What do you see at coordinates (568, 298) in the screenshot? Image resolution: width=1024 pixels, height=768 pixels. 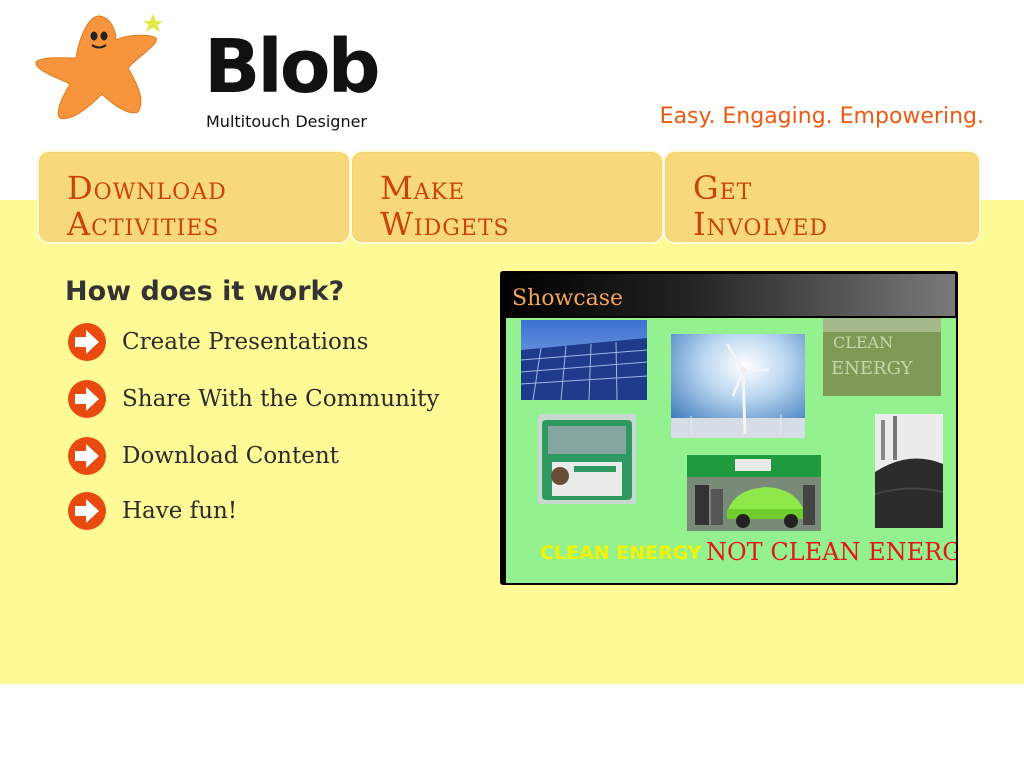 I see `showcase-title: Showcase` at bounding box center [568, 298].